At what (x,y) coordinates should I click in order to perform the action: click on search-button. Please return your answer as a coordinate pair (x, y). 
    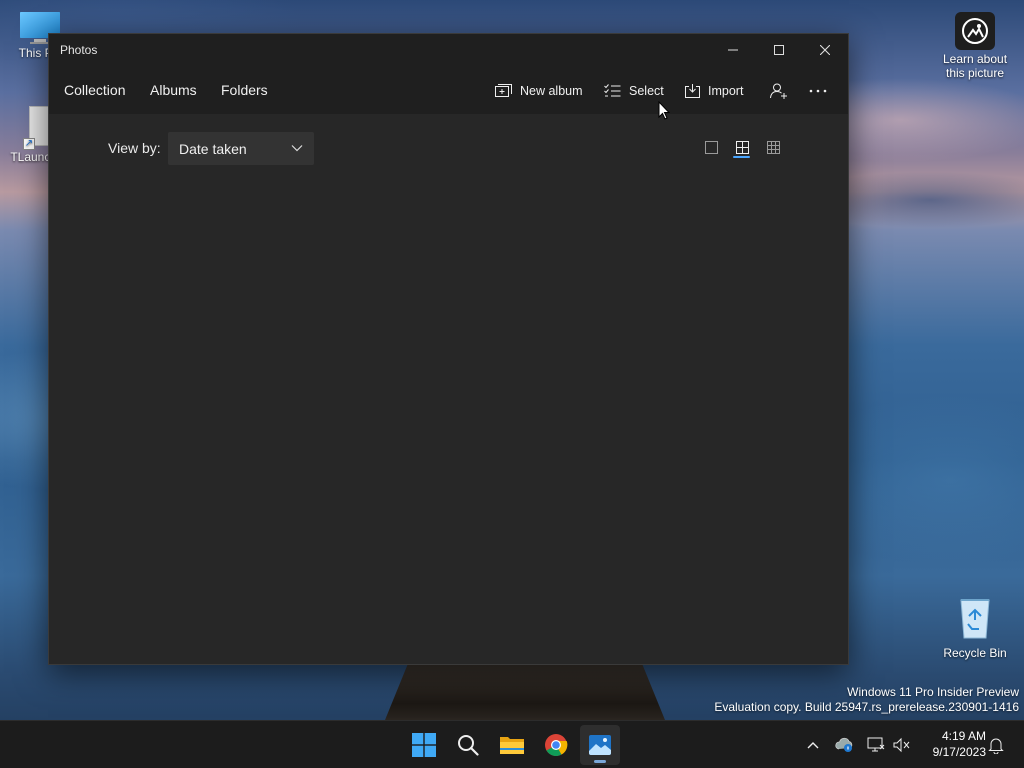
    Looking at the image, I should click on (468, 745).